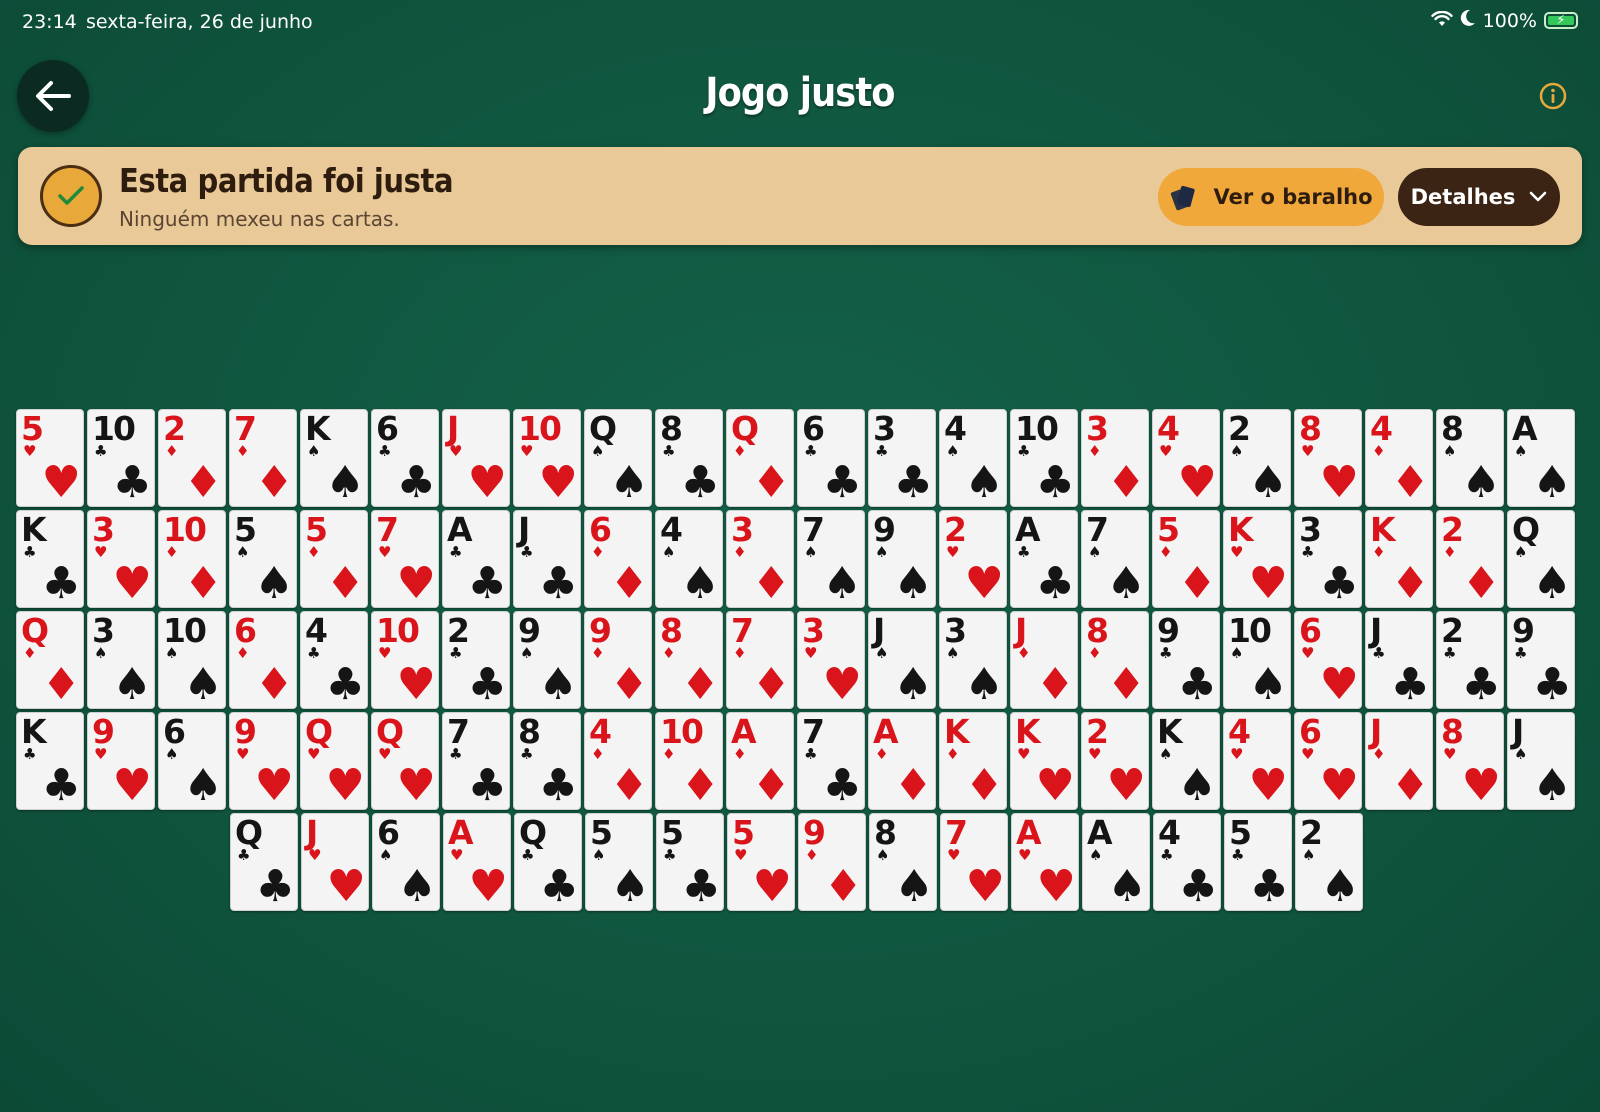 Image resolution: width=1600 pixels, height=1112 pixels. Describe the element at coordinates (1470, 458) in the screenshot. I see `playing-card: 8 ♠ ♠` at that location.